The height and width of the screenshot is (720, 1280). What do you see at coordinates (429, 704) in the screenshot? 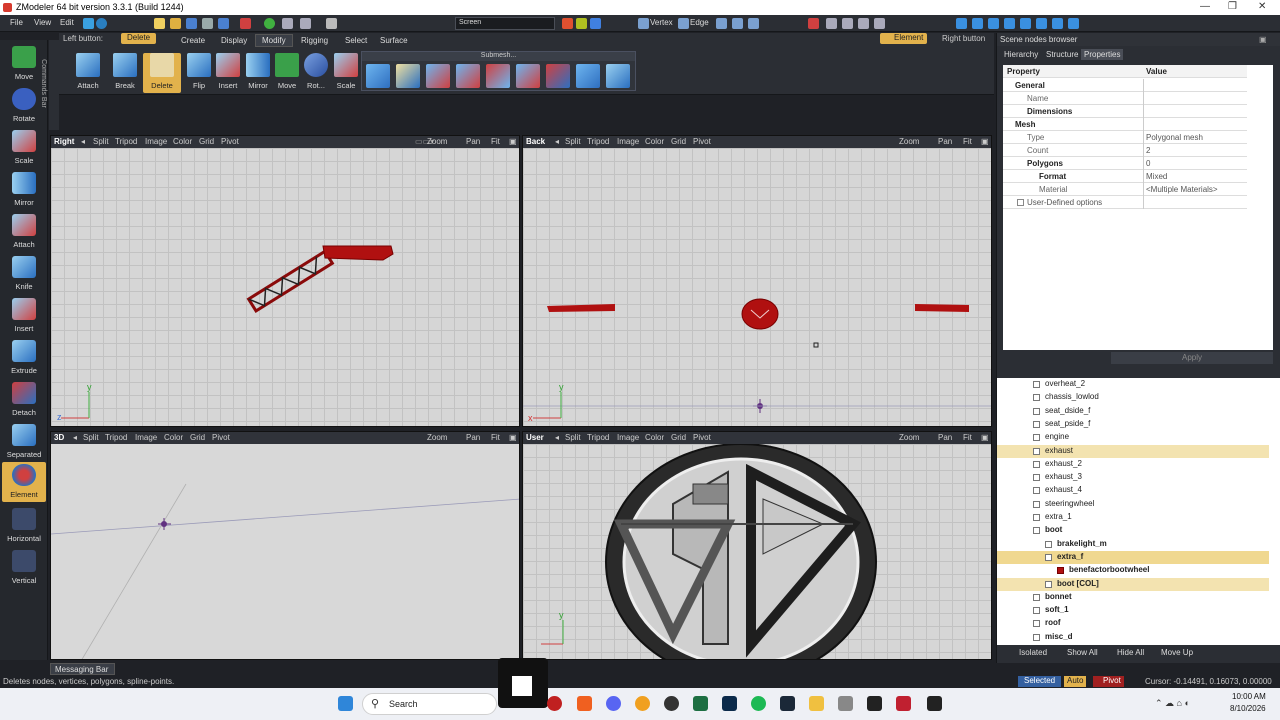
I see `taskbar-search: ⚲ Search` at bounding box center [429, 704].